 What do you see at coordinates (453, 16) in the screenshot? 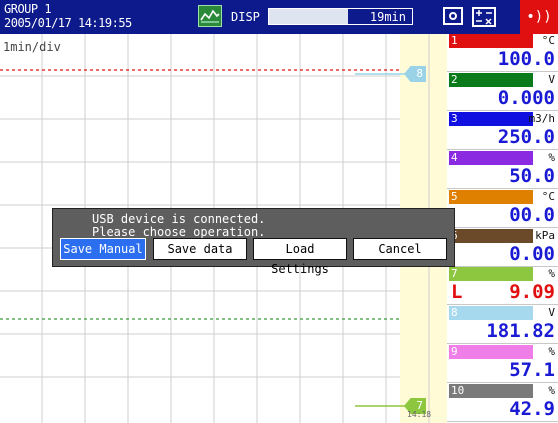
I see `snapshot-icon` at bounding box center [453, 16].